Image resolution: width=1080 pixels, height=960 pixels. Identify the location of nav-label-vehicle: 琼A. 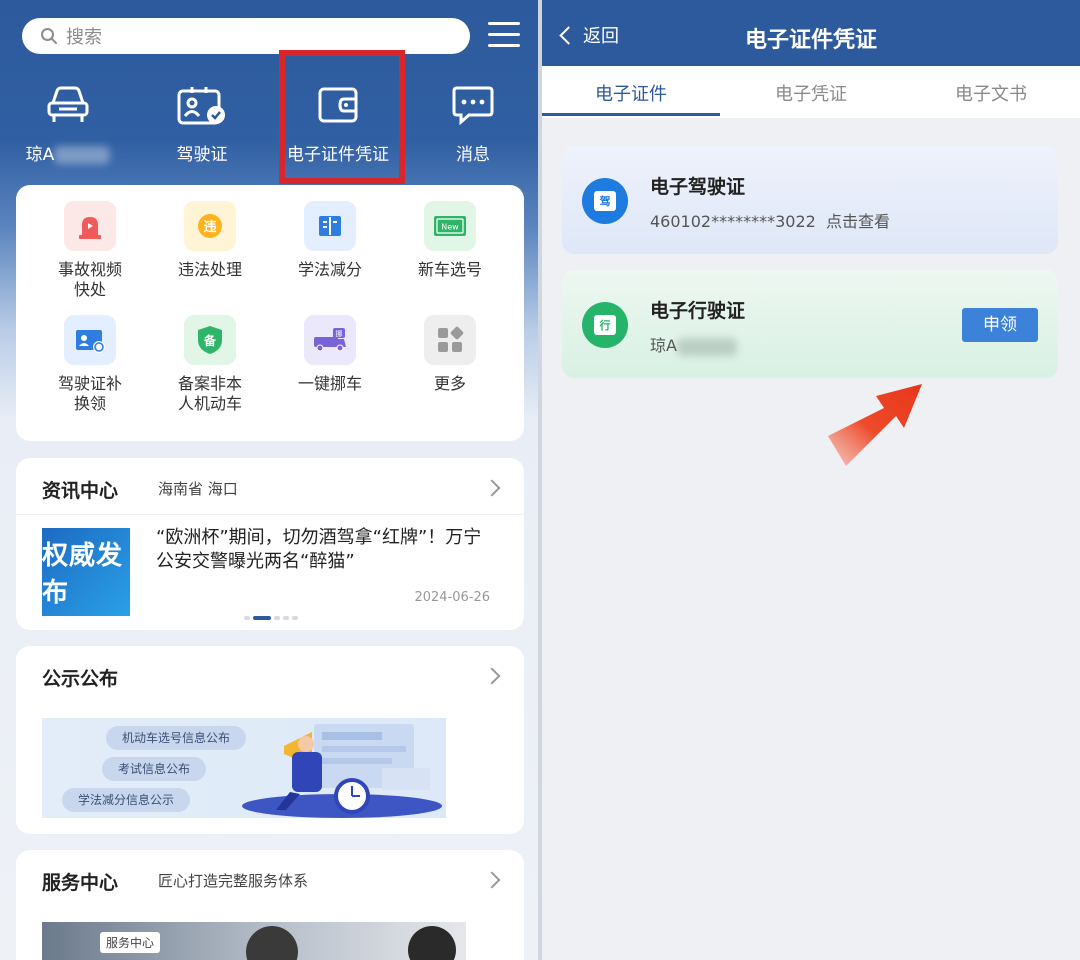
(40, 155).